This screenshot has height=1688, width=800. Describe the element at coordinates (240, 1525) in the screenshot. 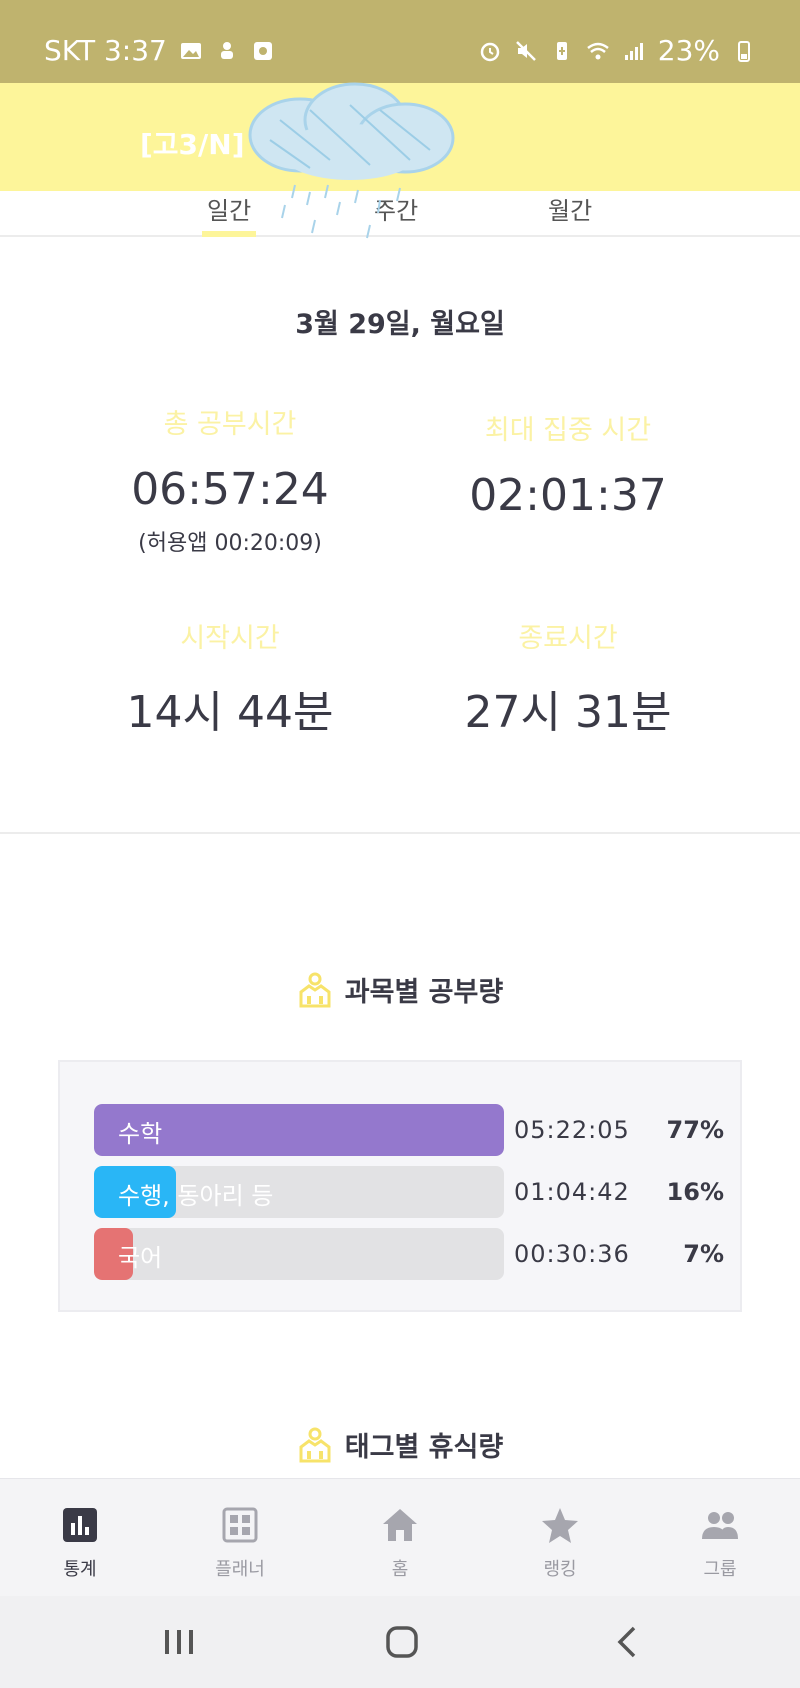

I see `planner-icon` at that location.